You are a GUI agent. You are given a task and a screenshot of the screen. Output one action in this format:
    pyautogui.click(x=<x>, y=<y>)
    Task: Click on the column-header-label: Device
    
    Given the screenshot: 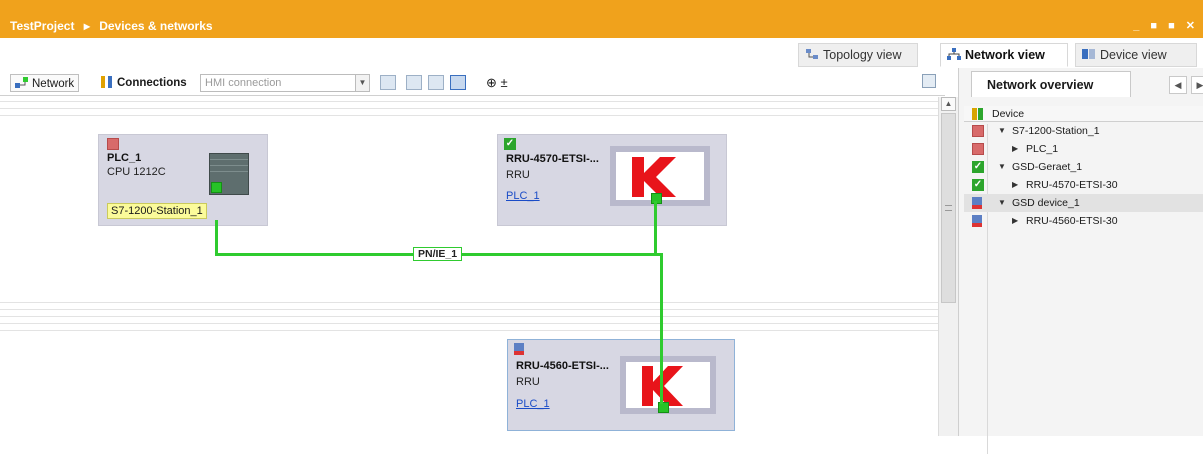 What is the action you would take?
    pyautogui.click(x=1008, y=114)
    